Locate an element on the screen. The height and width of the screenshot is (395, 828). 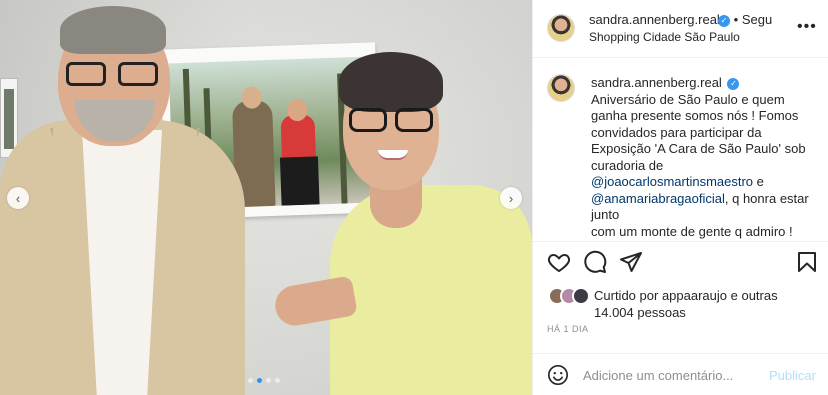
avatar is located at coordinates (561, 28).